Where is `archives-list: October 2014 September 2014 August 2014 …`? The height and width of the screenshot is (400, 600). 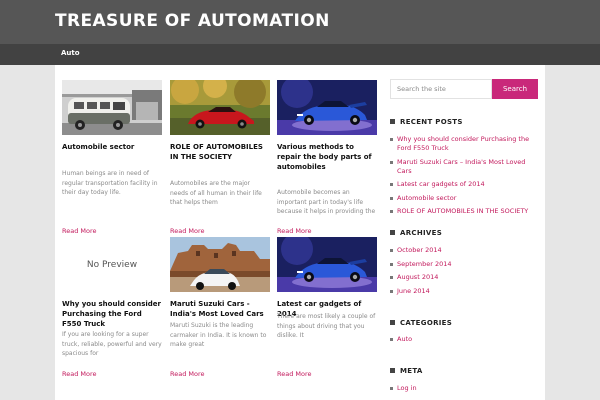
archives-list: October 2014 September 2014 August 2014 … is located at coordinates (465, 273).